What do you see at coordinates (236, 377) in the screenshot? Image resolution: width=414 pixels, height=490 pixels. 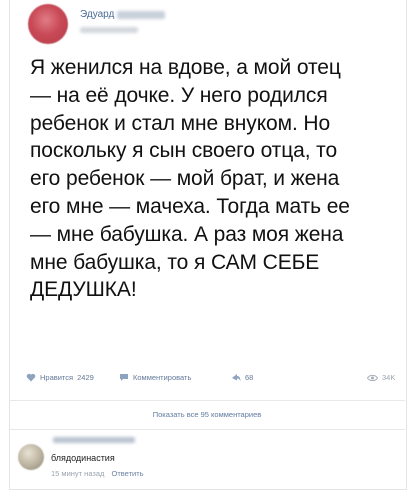 I see `share-icon` at bounding box center [236, 377].